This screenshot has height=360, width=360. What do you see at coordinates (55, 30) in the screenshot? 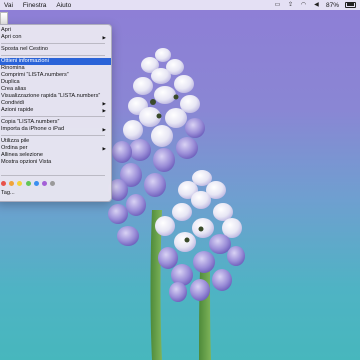
I see `menu-item-apri: Apri` at bounding box center [55, 30].